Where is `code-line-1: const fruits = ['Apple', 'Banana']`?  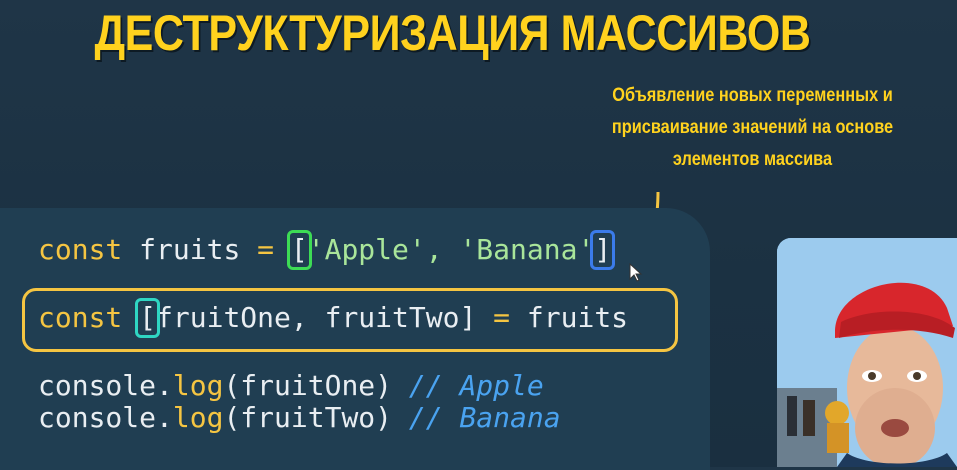
code-line-1: const fruits = ['Apple', 'Banana'] is located at coordinates (327, 250).